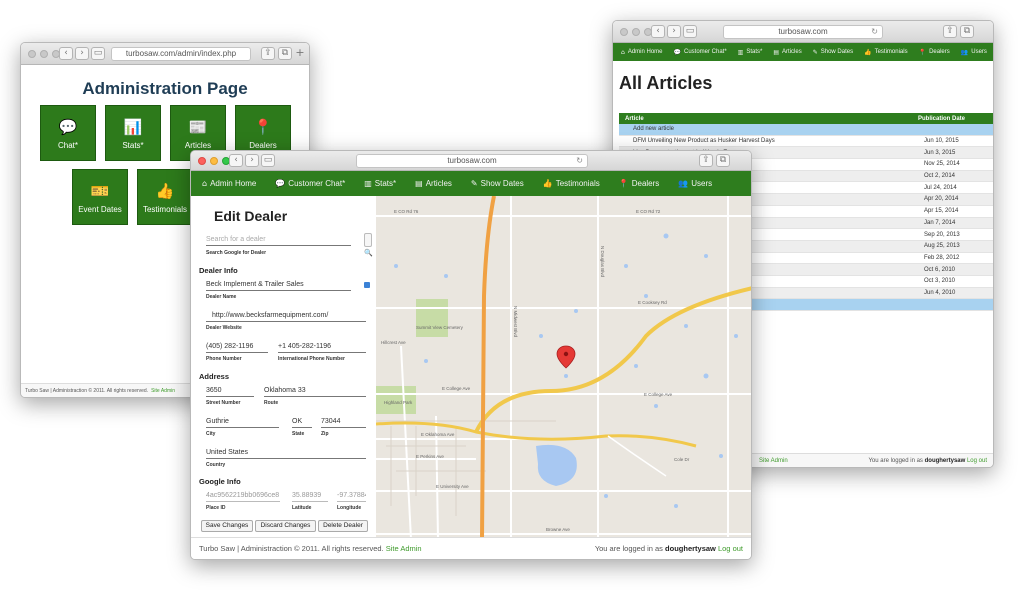  What do you see at coordinates (181, 54) in the screenshot?
I see `address-bar: turbosaw.com/admin/index.php` at bounding box center [181, 54].